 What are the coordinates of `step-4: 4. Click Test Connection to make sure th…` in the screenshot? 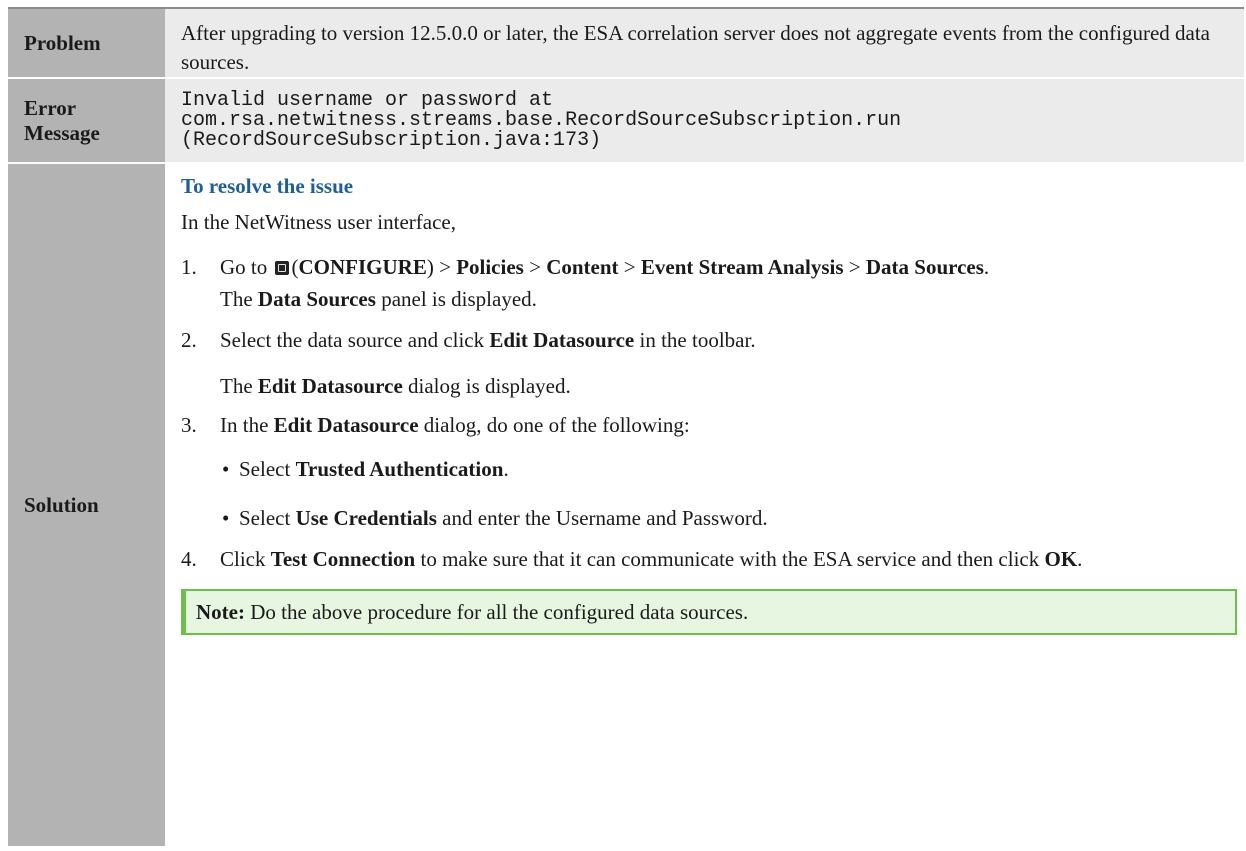 It's located at (632, 559).